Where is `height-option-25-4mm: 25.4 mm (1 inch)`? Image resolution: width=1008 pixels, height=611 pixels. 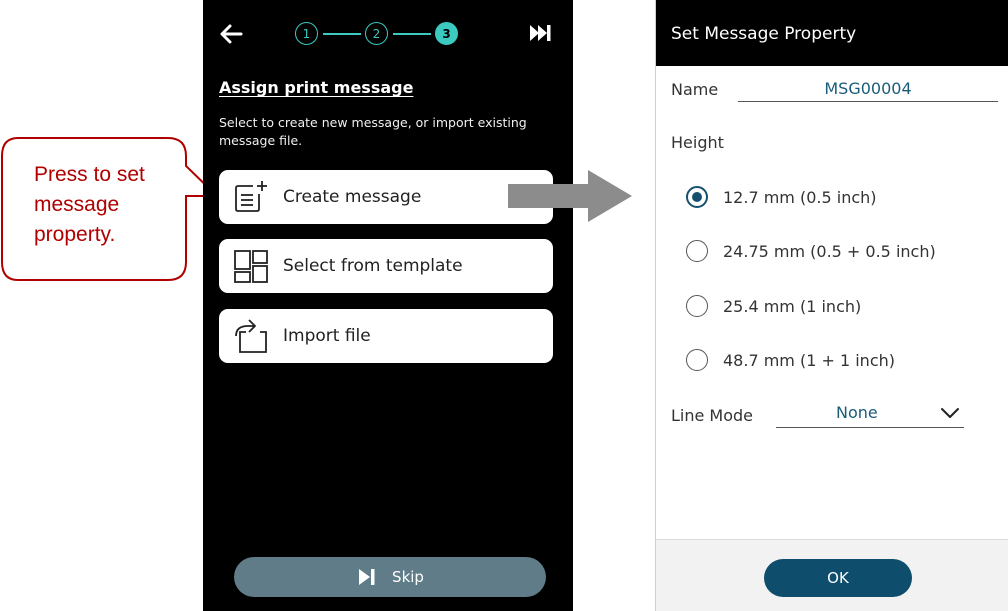
height-option-25-4mm: 25.4 mm (1 inch) is located at coordinates (773, 306).